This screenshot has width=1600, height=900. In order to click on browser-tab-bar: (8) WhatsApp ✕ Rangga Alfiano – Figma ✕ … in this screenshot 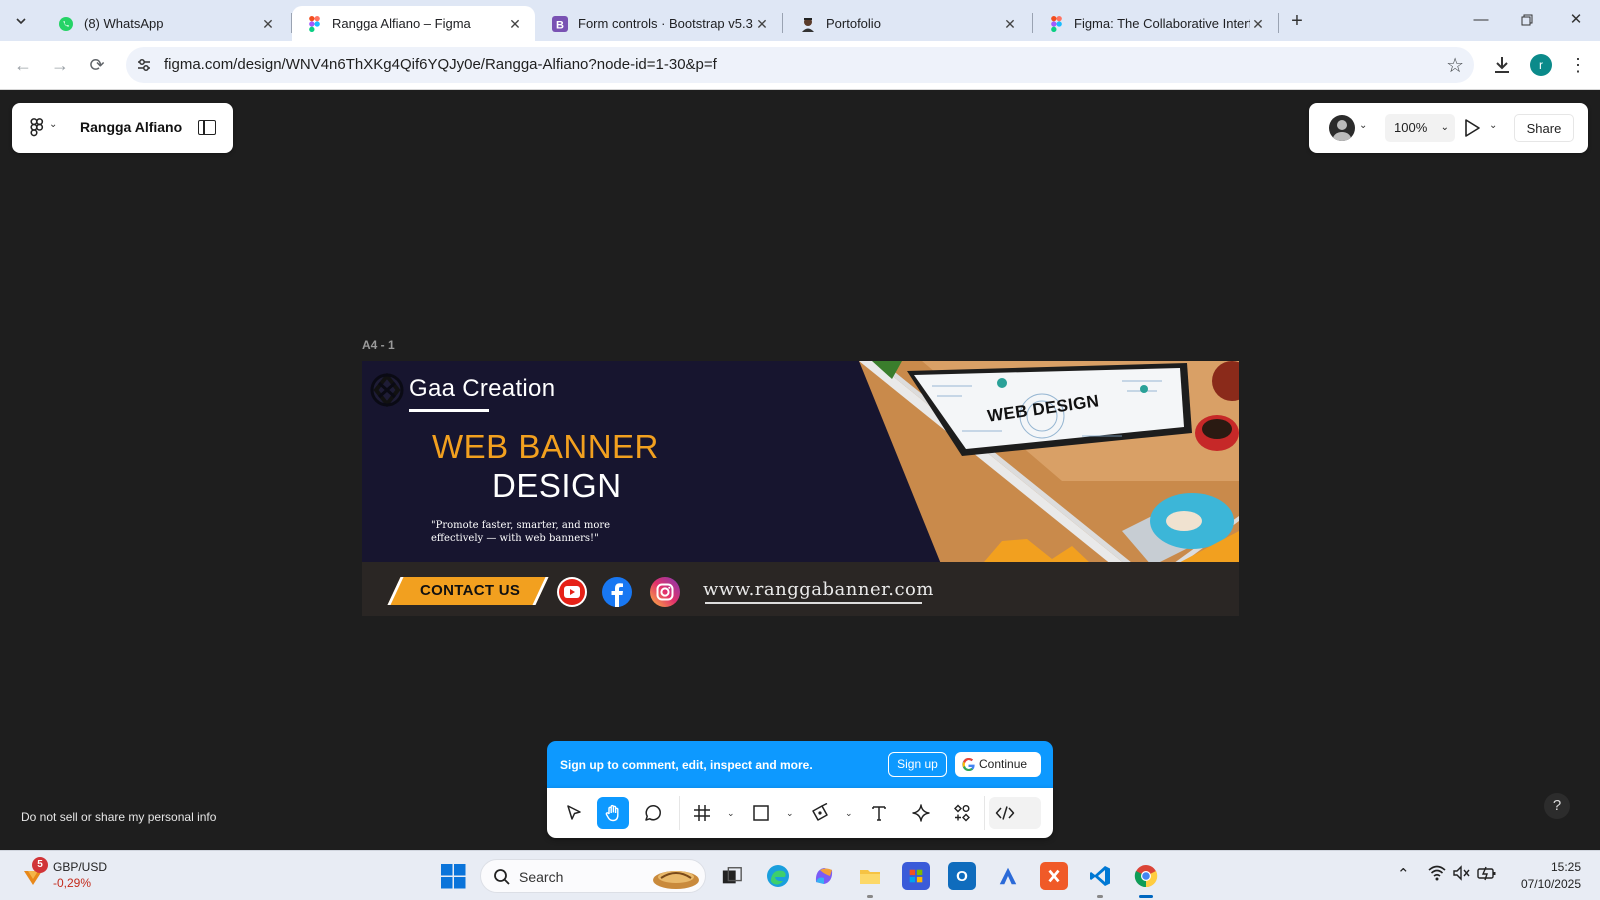, I will do `click(800, 20)`.